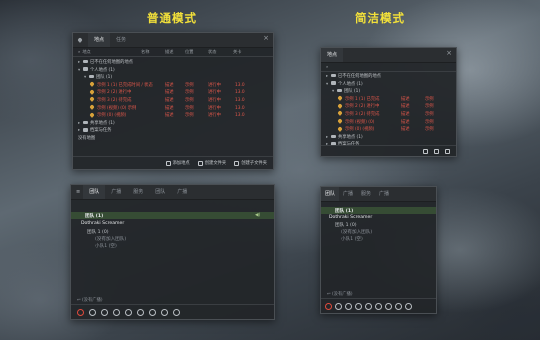 This screenshot has width=540, height=340. Describe the element at coordinates (212, 52) in the screenshot. I see `column-header: 状态` at that location.